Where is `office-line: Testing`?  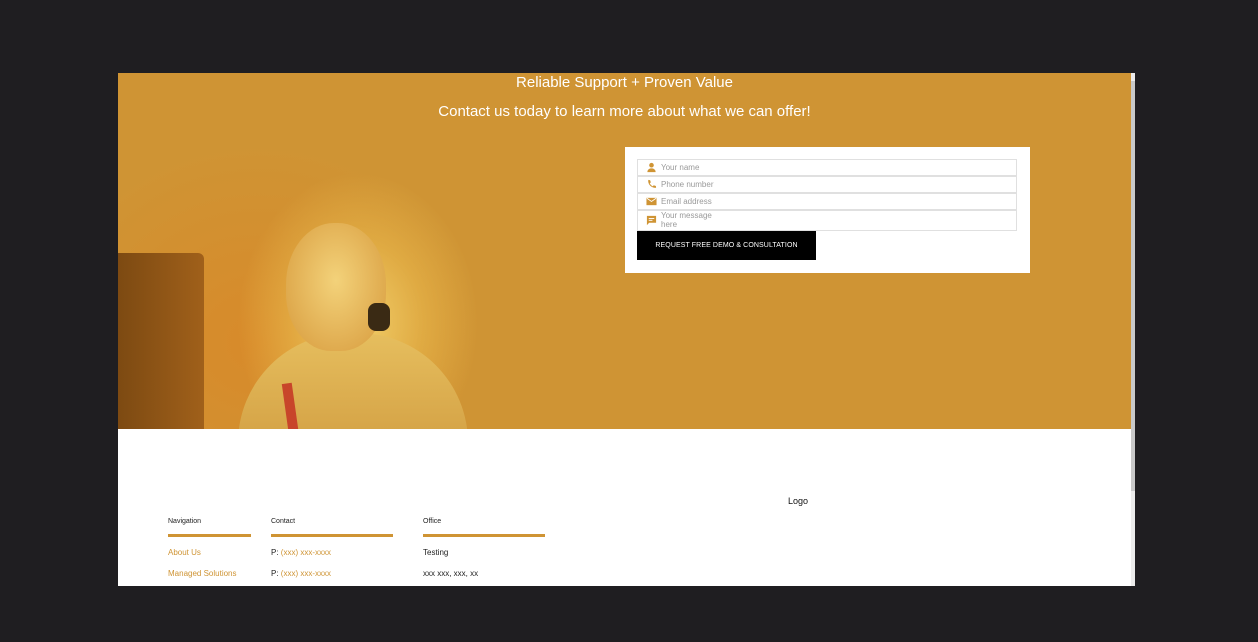
office-line: Testing is located at coordinates (436, 552).